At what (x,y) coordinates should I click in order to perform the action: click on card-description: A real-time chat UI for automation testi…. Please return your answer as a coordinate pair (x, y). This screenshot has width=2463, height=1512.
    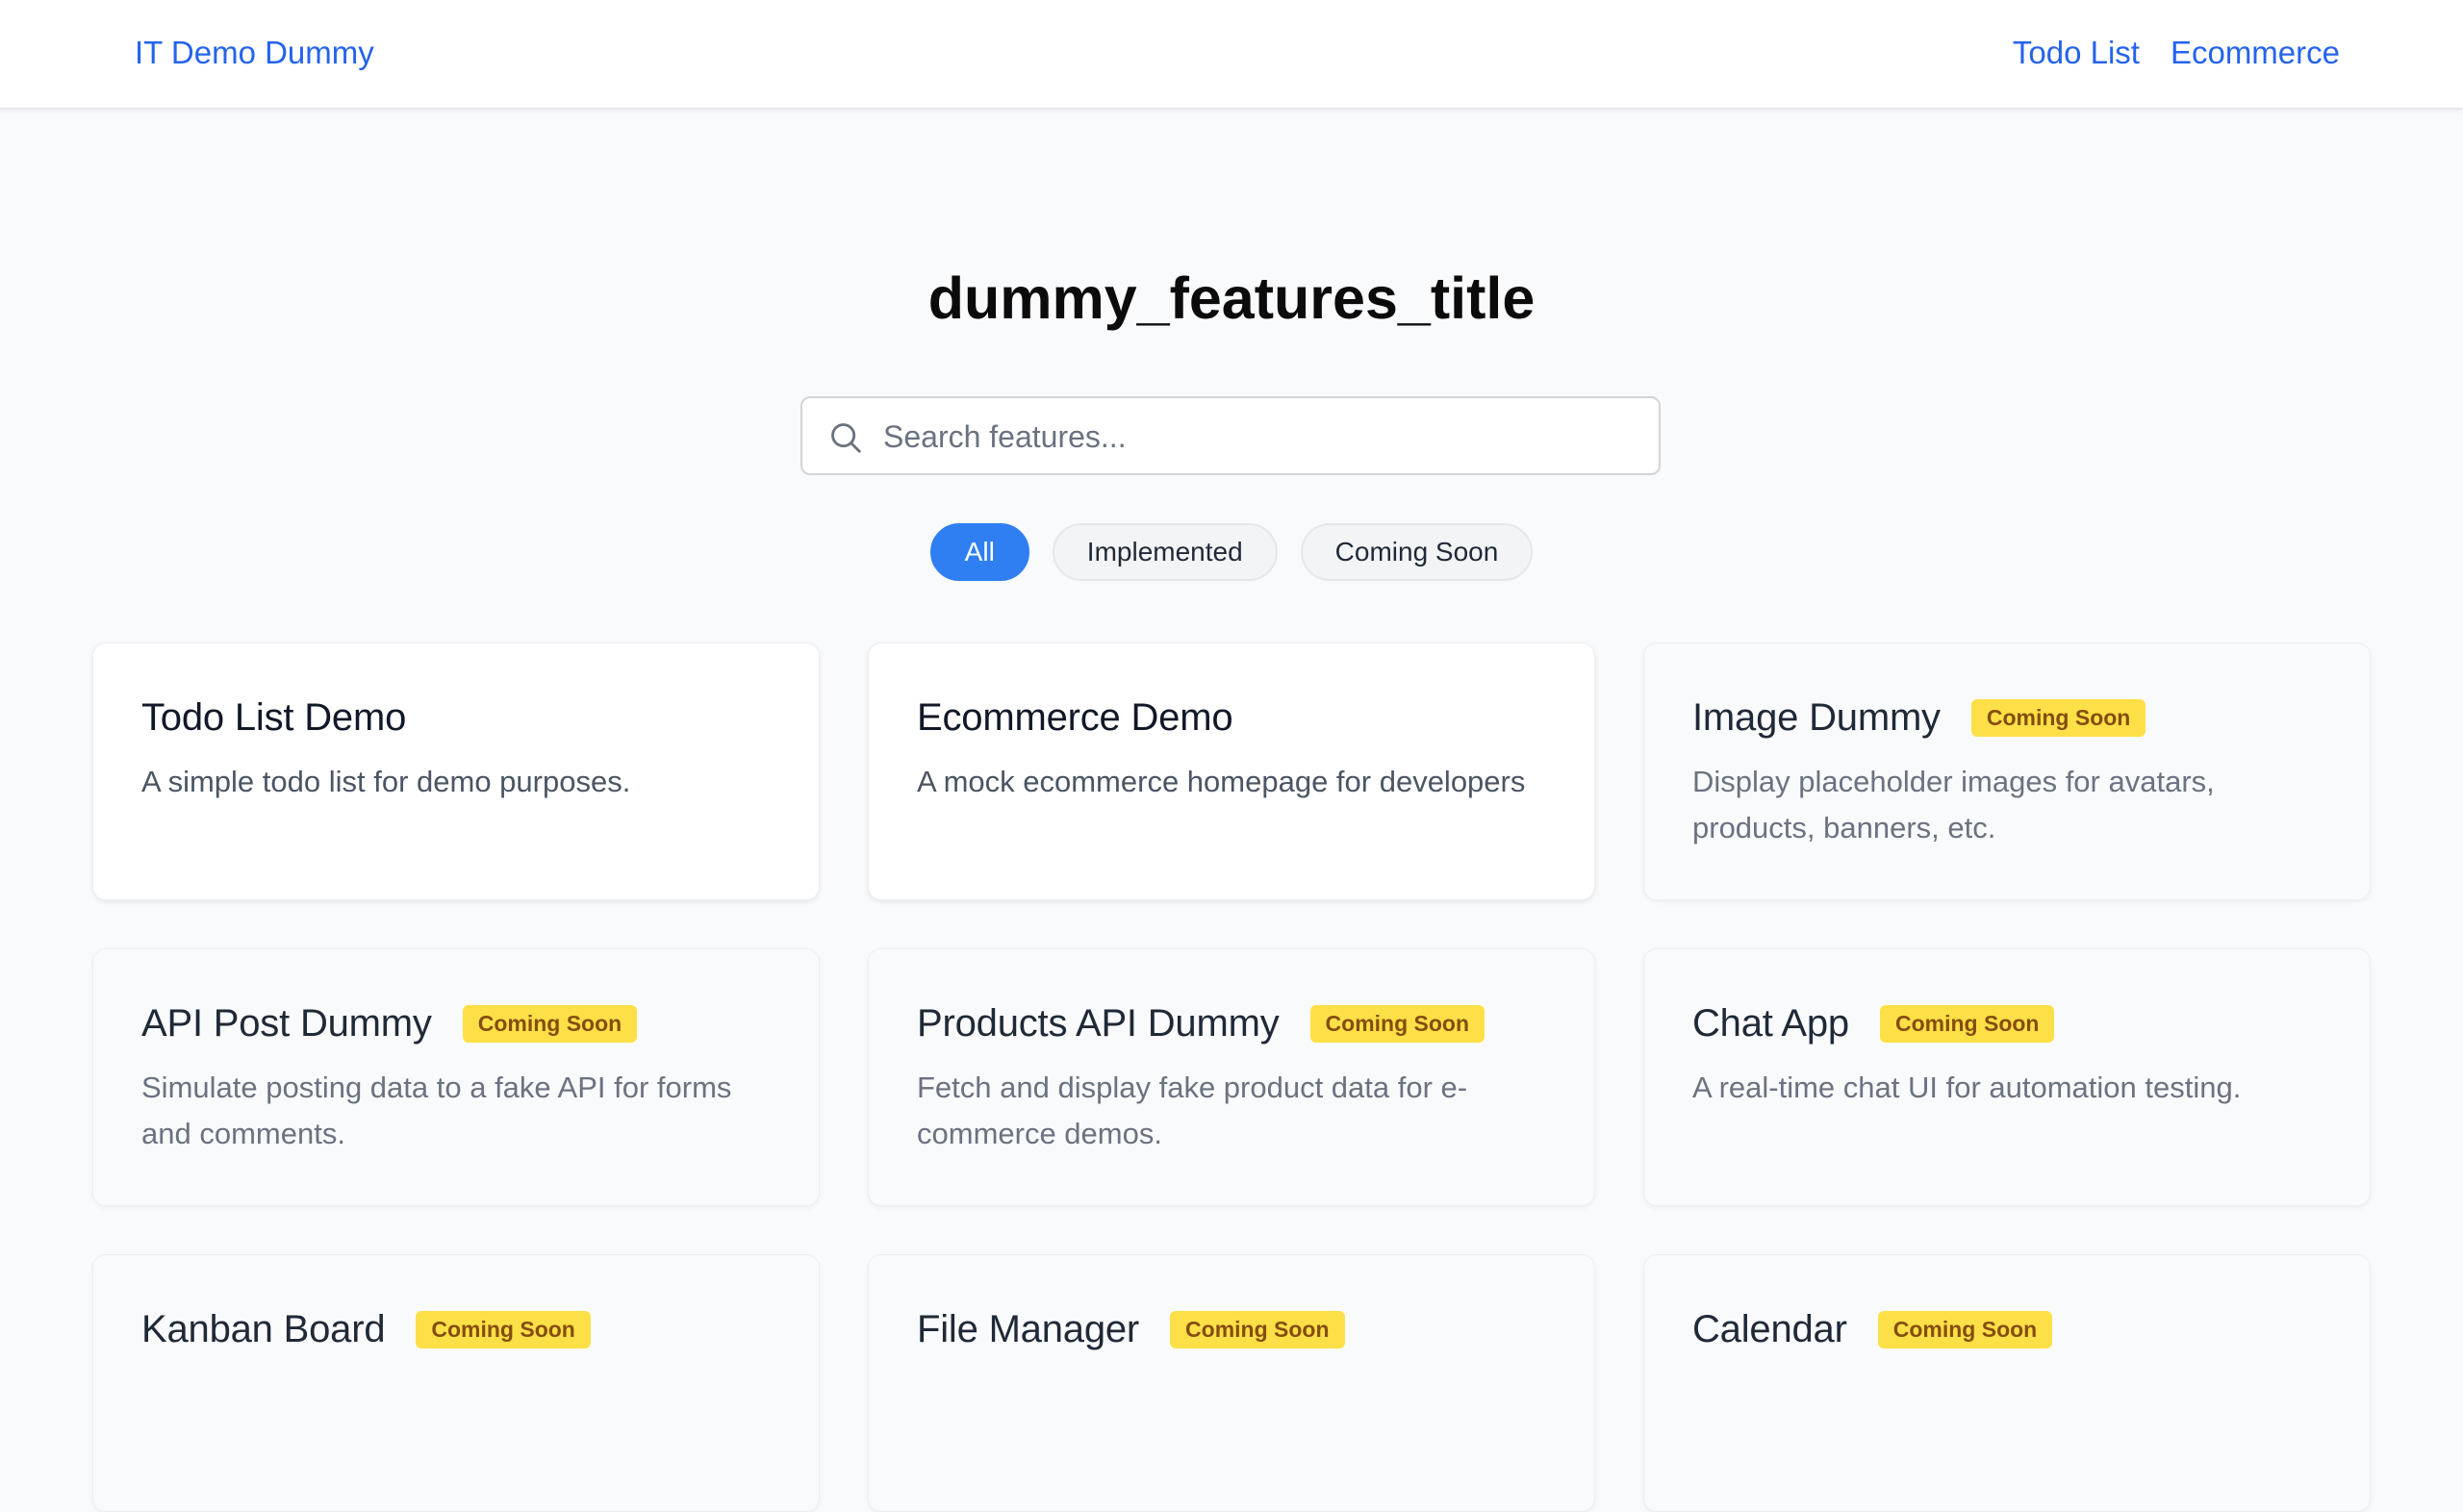
    Looking at the image, I should click on (1967, 1087).